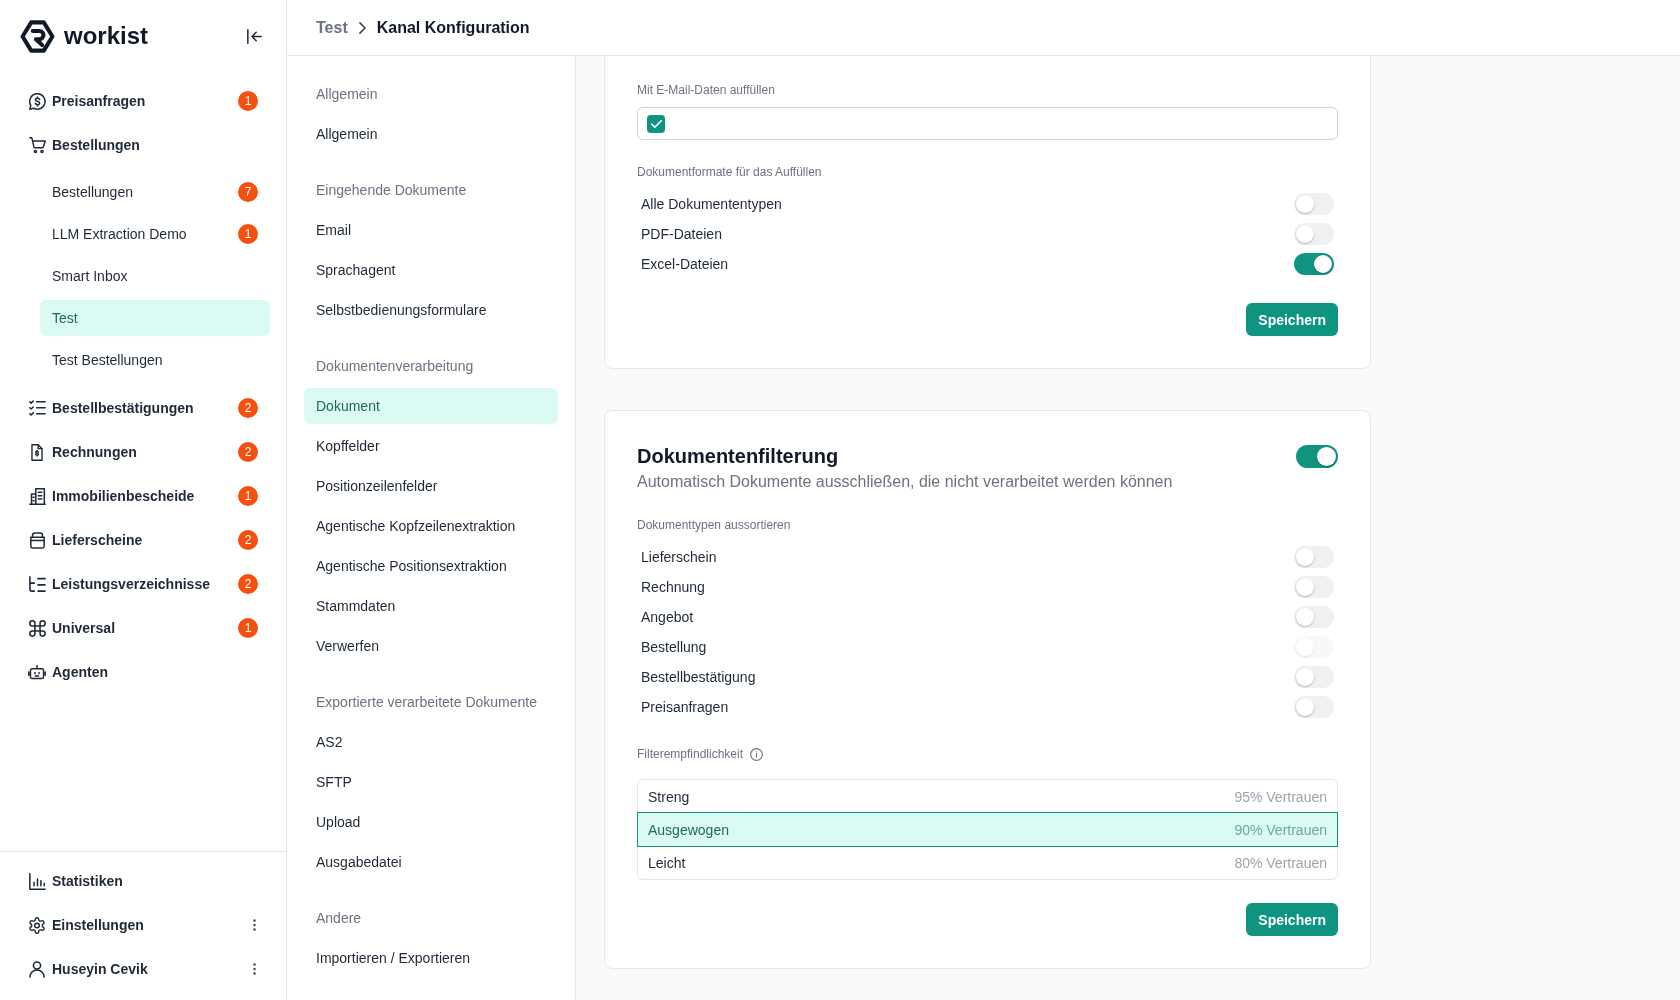 The height and width of the screenshot is (1000, 1680). What do you see at coordinates (37, 881) in the screenshot?
I see `bar-chart-icon` at bounding box center [37, 881].